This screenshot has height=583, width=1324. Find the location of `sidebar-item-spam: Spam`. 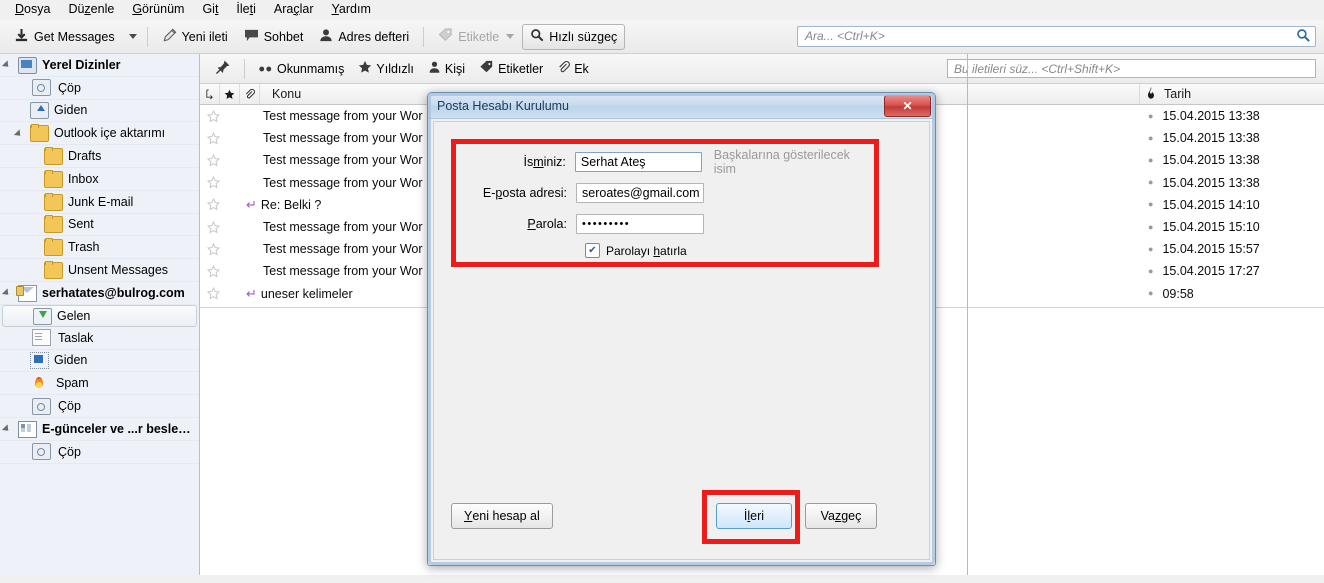

sidebar-item-spam: Spam is located at coordinates (99, 384).